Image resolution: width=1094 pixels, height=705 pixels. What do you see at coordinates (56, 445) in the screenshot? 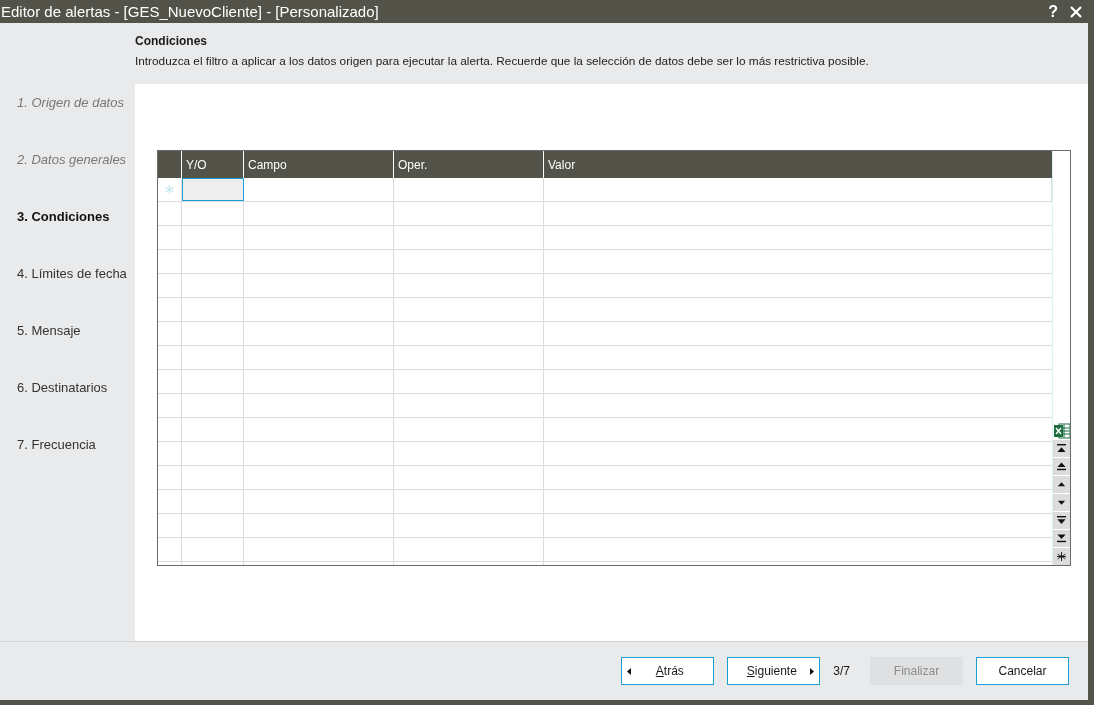
I see `step-item: 7. Frecuencia` at bounding box center [56, 445].